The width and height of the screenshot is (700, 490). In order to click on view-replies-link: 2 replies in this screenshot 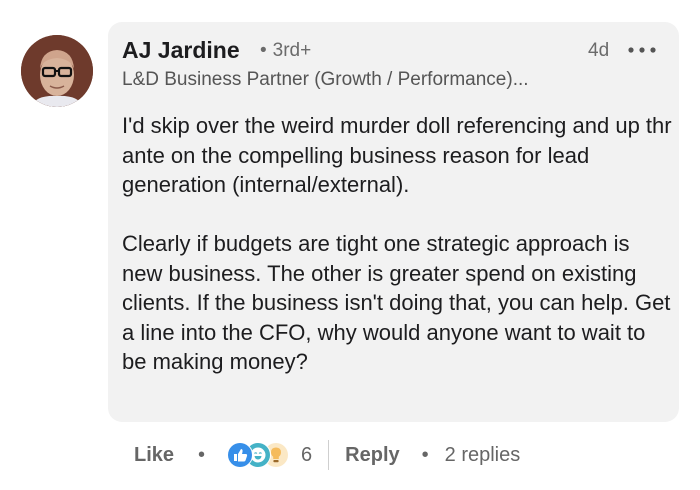, I will do `click(483, 455)`.